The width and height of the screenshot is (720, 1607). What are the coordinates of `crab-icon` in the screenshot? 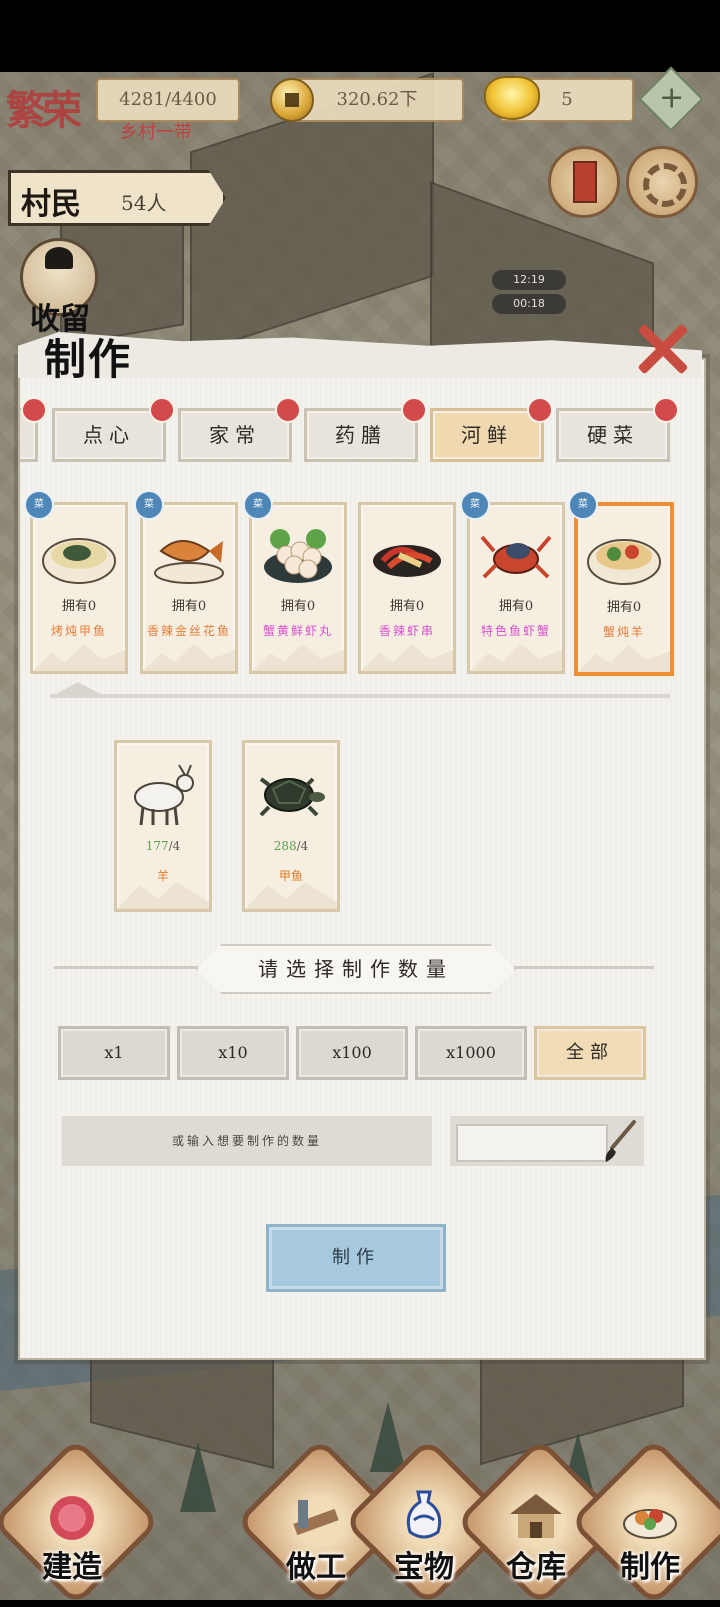 It's located at (516, 557).